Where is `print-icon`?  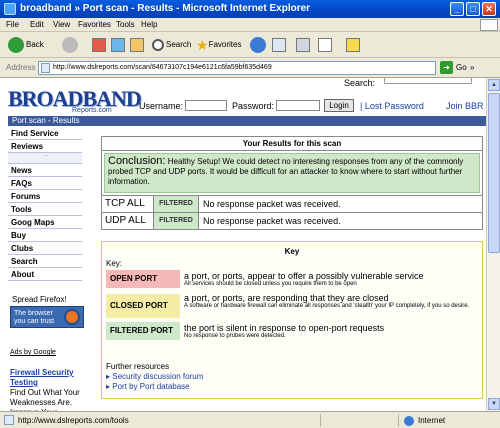
print-icon is located at coordinates (303, 44).